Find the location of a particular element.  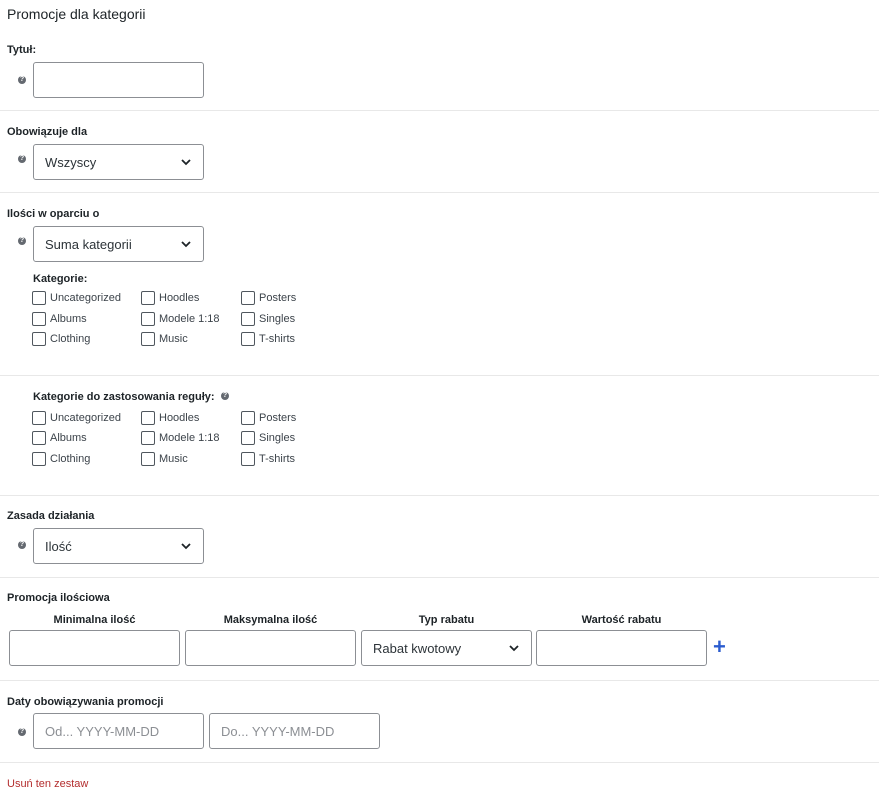

applies-to-label: Obowiązuje dla is located at coordinates (47, 132).